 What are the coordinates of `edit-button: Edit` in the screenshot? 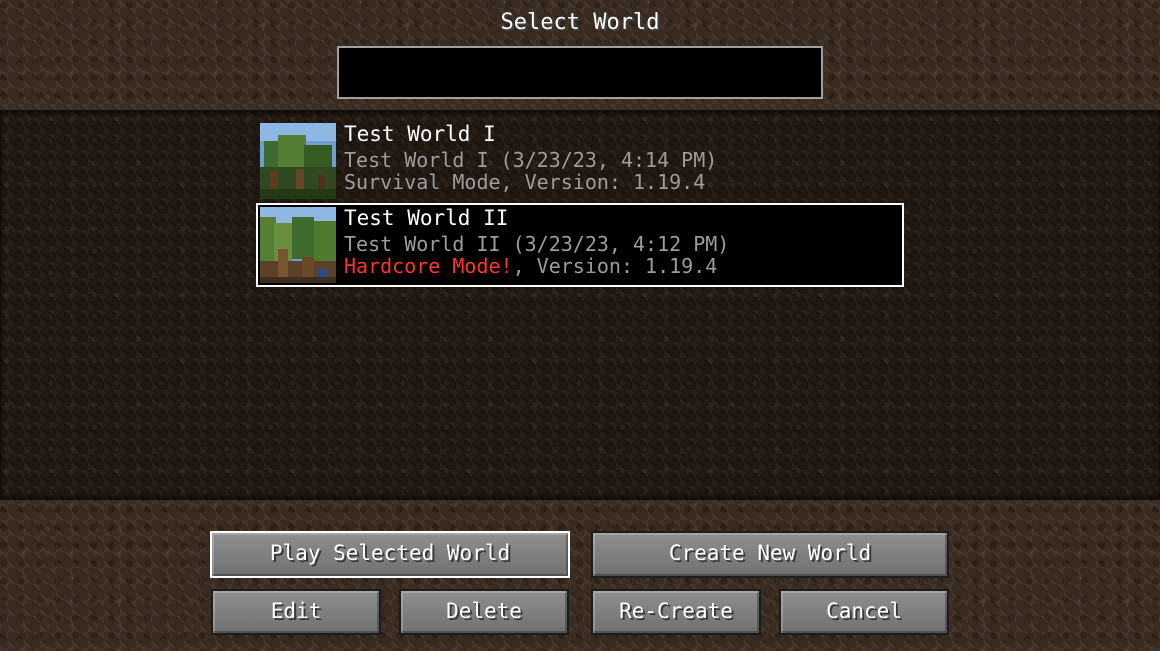 It's located at (296, 612).